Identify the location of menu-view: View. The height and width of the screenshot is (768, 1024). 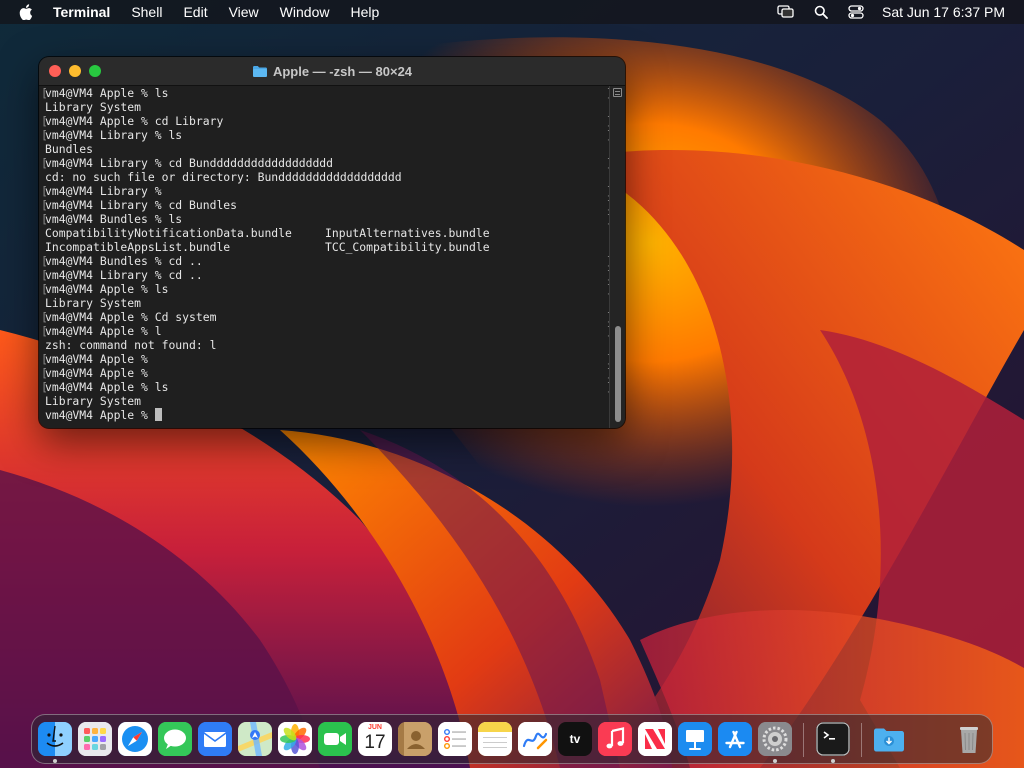
(244, 12).